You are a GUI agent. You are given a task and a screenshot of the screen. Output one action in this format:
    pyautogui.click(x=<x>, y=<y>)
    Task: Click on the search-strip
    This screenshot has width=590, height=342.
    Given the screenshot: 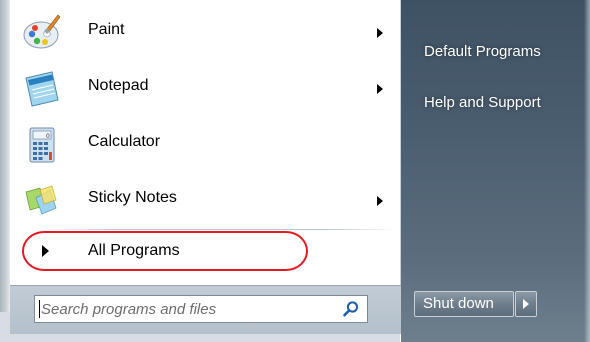 What is the action you would take?
    pyautogui.click(x=205, y=309)
    